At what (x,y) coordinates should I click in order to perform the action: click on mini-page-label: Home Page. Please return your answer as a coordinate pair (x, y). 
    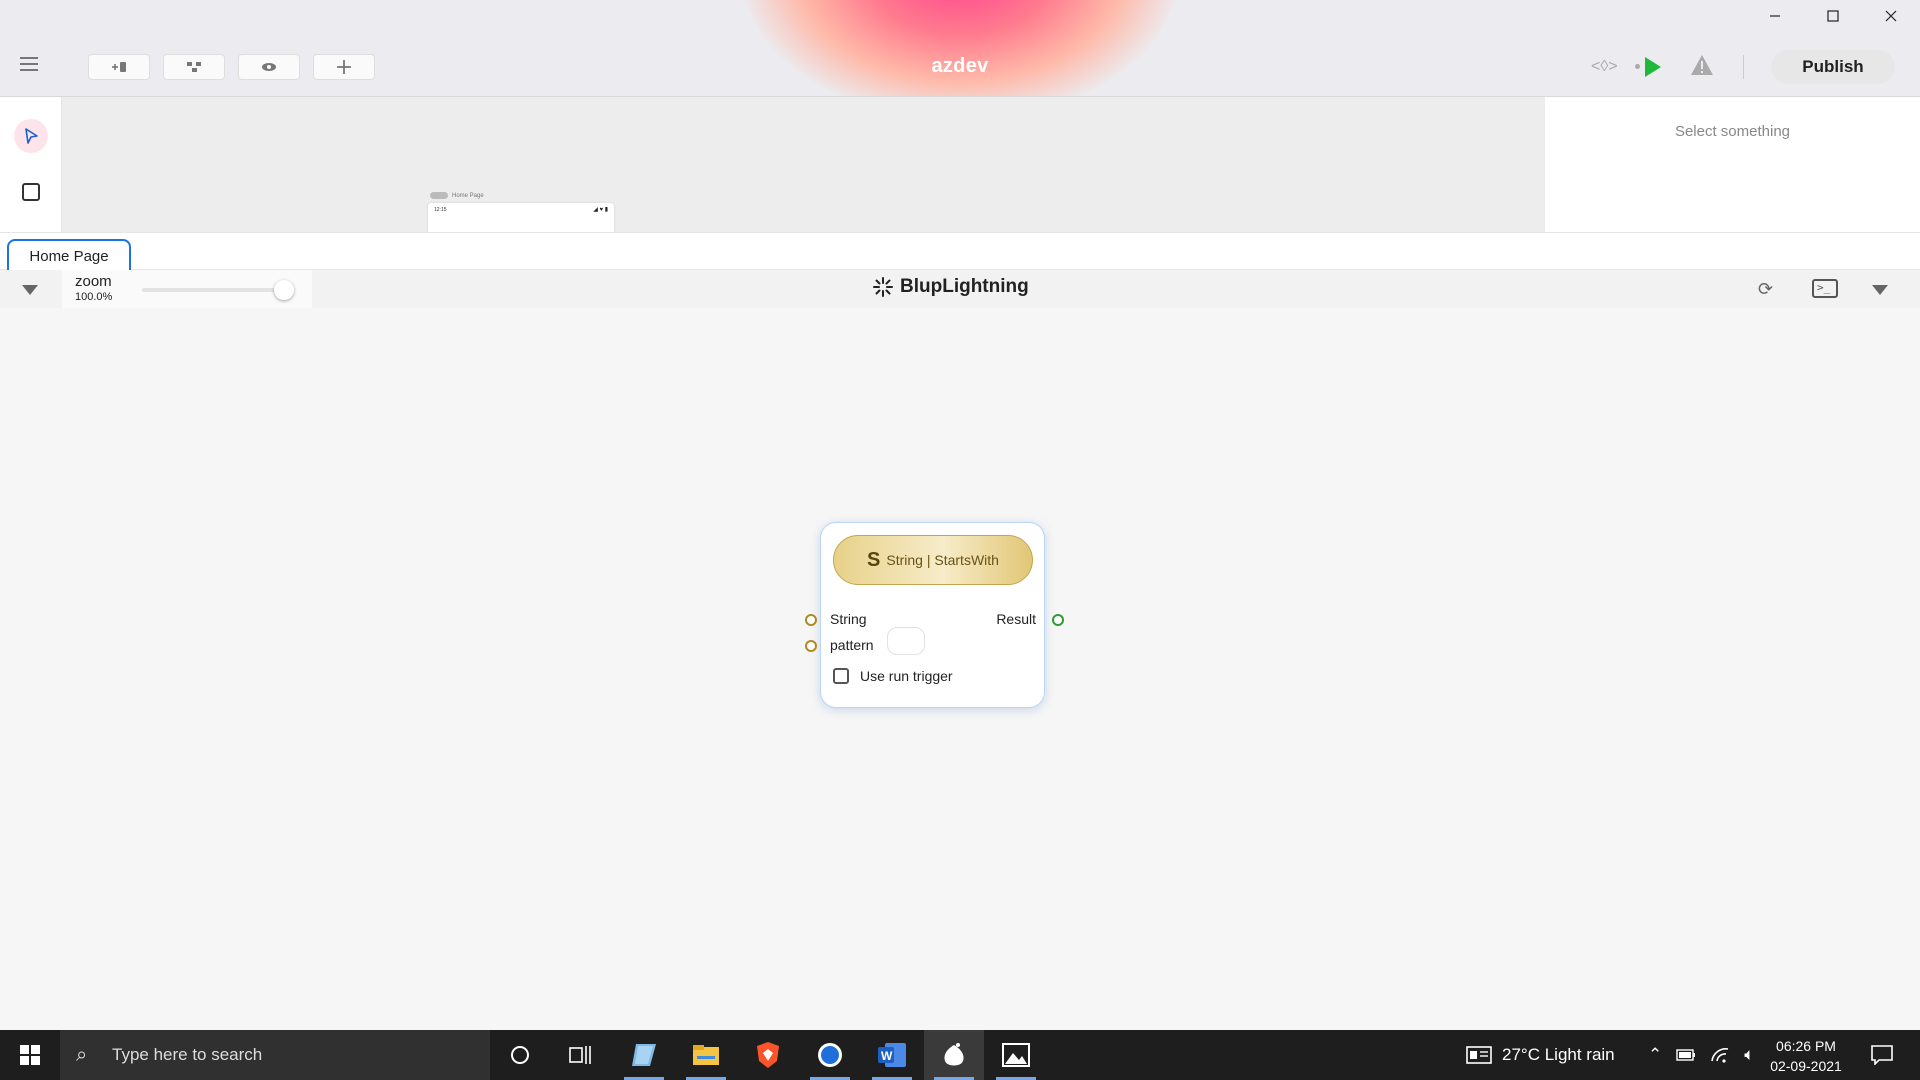
    Looking at the image, I should click on (457, 195).